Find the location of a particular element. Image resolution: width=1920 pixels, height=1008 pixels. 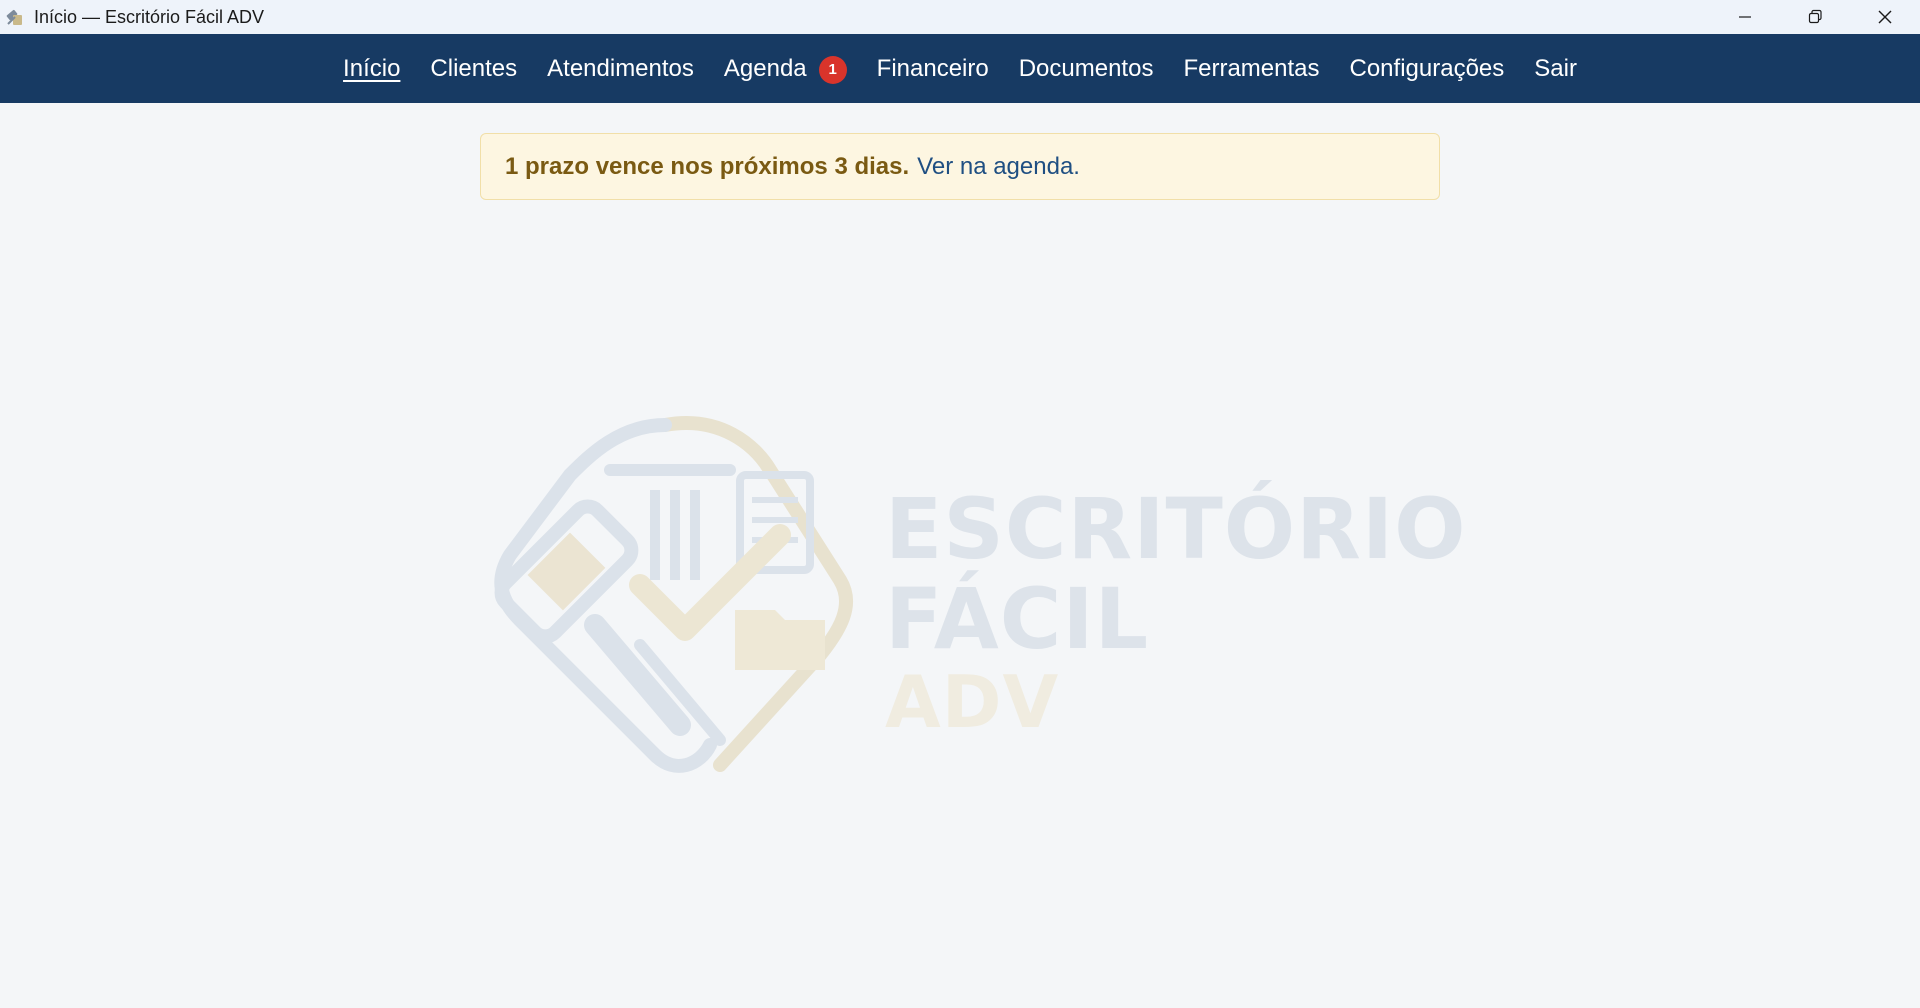

window-title: Início — Escritório Fácil ADV is located at coordinates (149, 16).